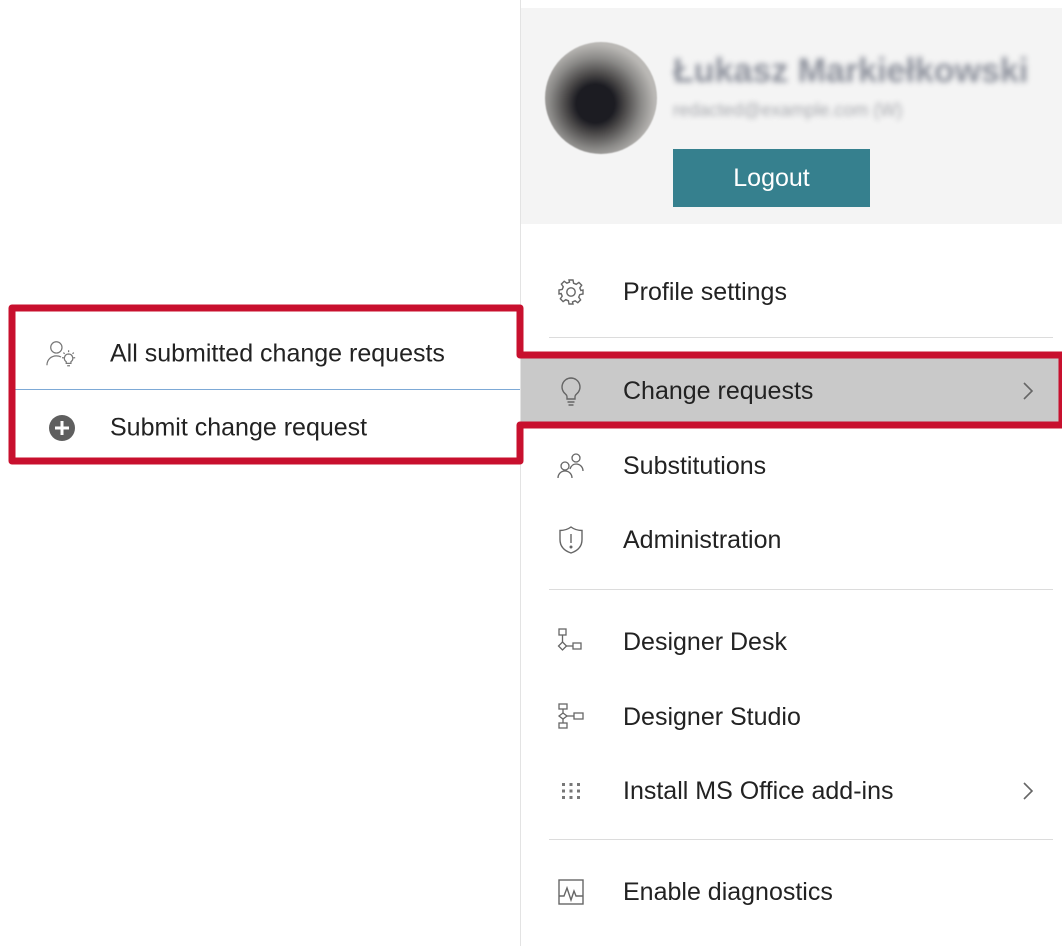 This screenshot has width=1062, height=946. What do you see at coordinates (718, 390) in the screenshot?
I see `menu-item-label: Change requests` at bounding box center [718, 390].